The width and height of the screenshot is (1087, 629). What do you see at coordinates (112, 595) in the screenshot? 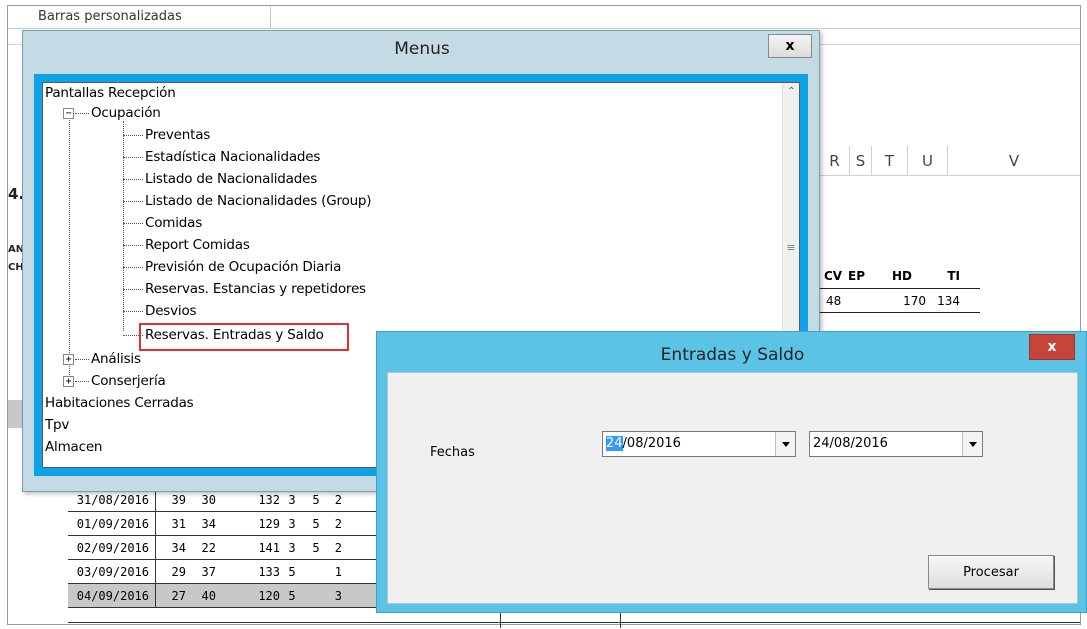
I see `table-cell-date: 04/09/2016` at bounding box center [112, 595].